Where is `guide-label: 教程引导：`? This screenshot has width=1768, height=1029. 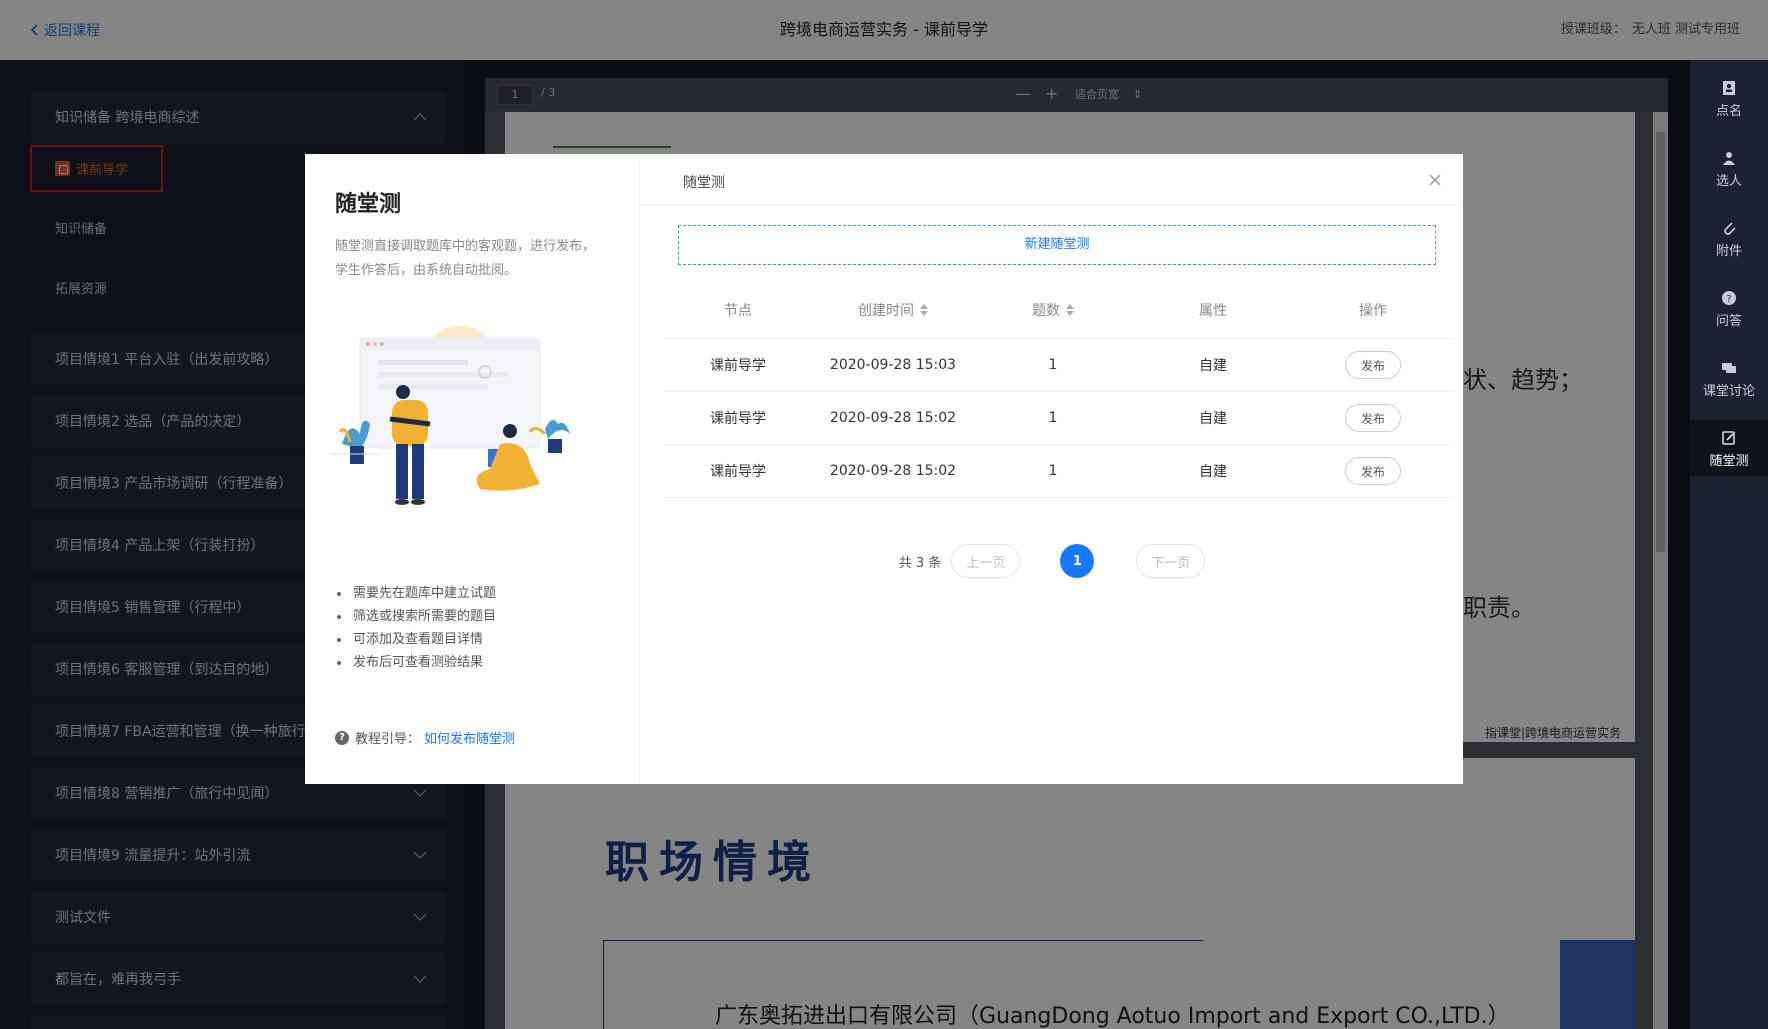
guide-label: 教程引导： is located at coordinates (388, 739).